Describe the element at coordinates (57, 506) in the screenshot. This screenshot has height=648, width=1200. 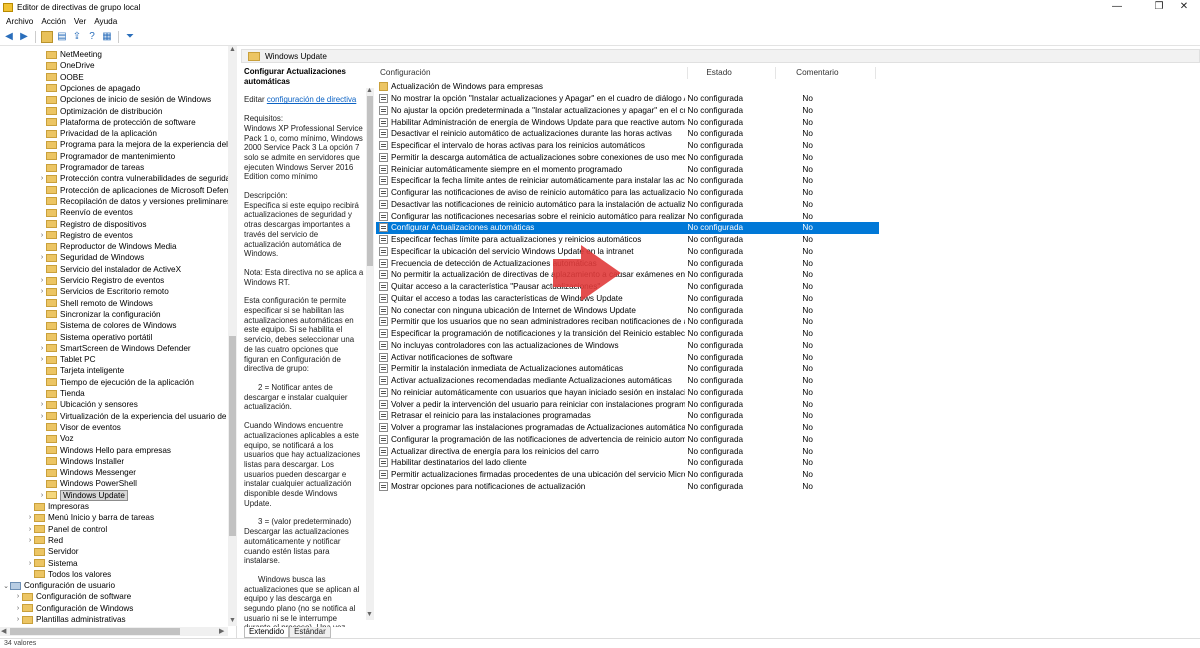
I see `tree-node: Impresoras` at that location.